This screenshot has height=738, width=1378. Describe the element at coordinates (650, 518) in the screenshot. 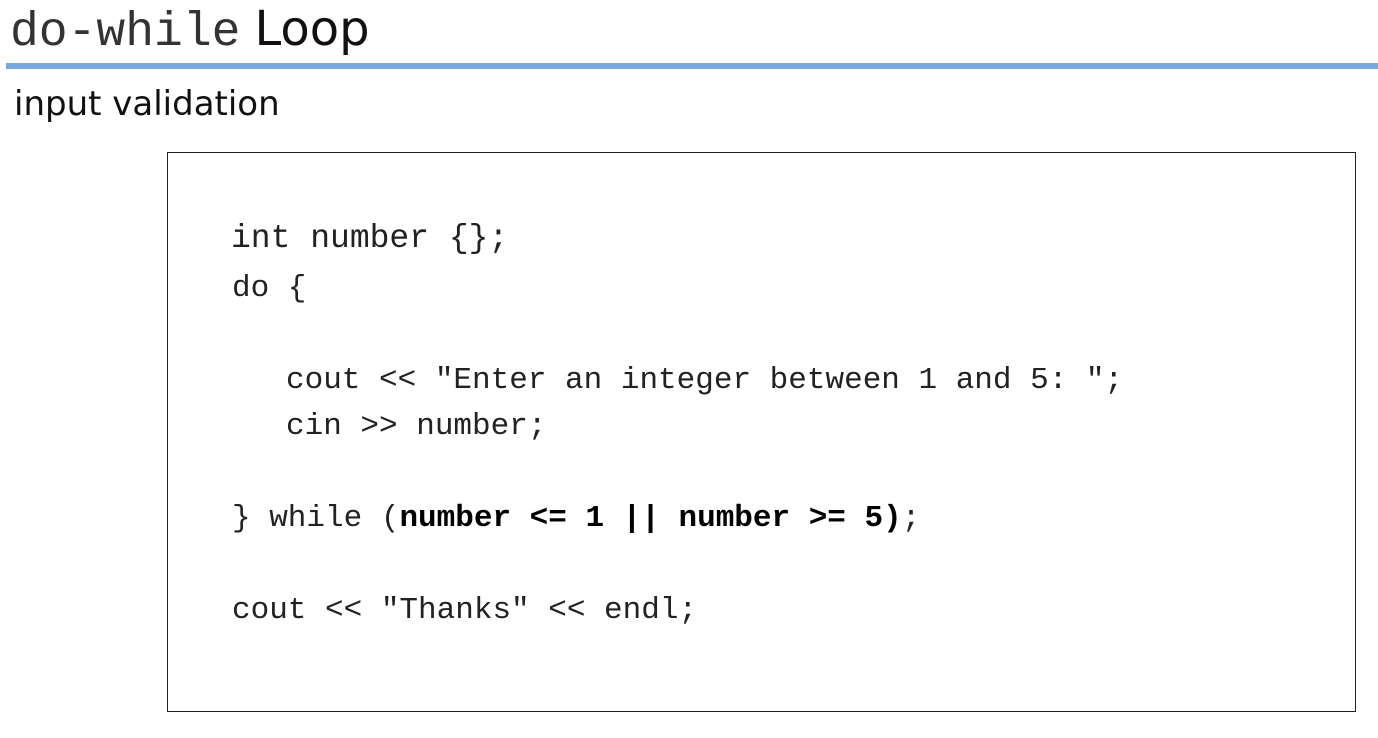

I see `while-condition: number <= 1 || number >= 5)` at that location.